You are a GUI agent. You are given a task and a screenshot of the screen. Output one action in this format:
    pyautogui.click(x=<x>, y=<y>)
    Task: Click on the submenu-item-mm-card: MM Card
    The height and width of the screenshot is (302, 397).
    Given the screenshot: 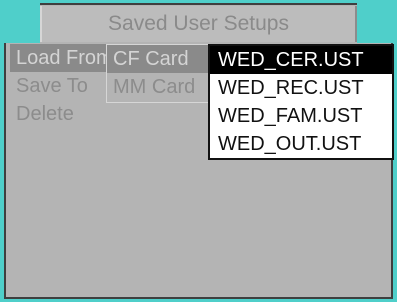 What is the action you would take?
    pyautogui.click(x=159, y=87)
    